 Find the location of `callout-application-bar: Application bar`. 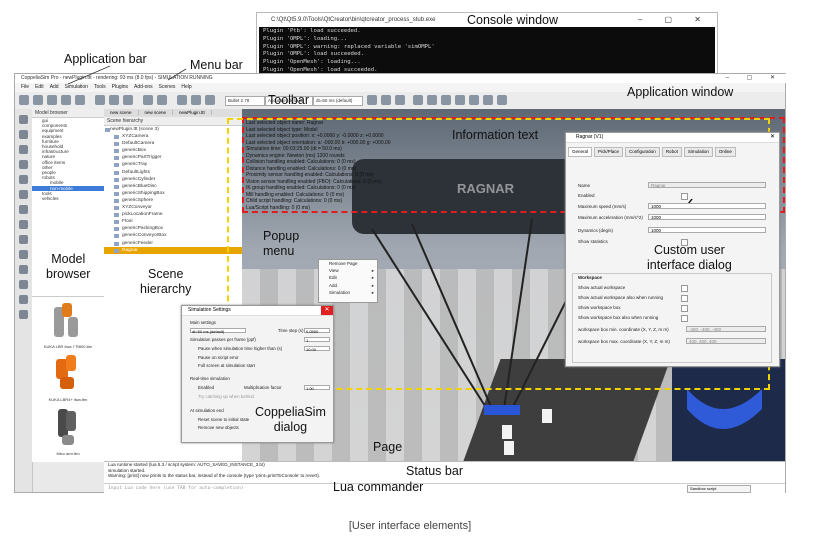

callout-application-bar: Application bar is located at coordinates (105, 59).